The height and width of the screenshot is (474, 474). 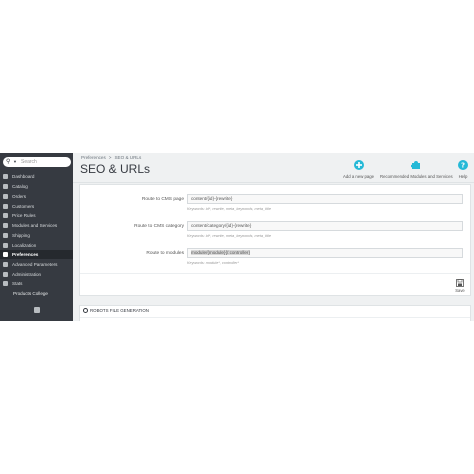 I want to click on globe-icon, so click(x=5, y=245).